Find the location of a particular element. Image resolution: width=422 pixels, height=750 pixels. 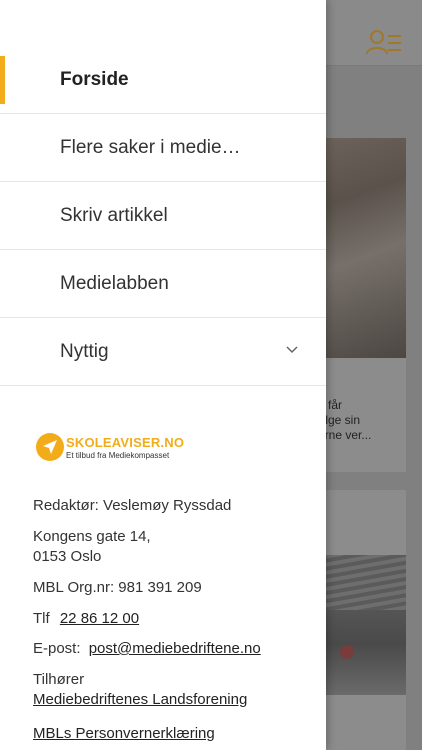

belongs-label: Tilhører is located at coordinates (59, 679).